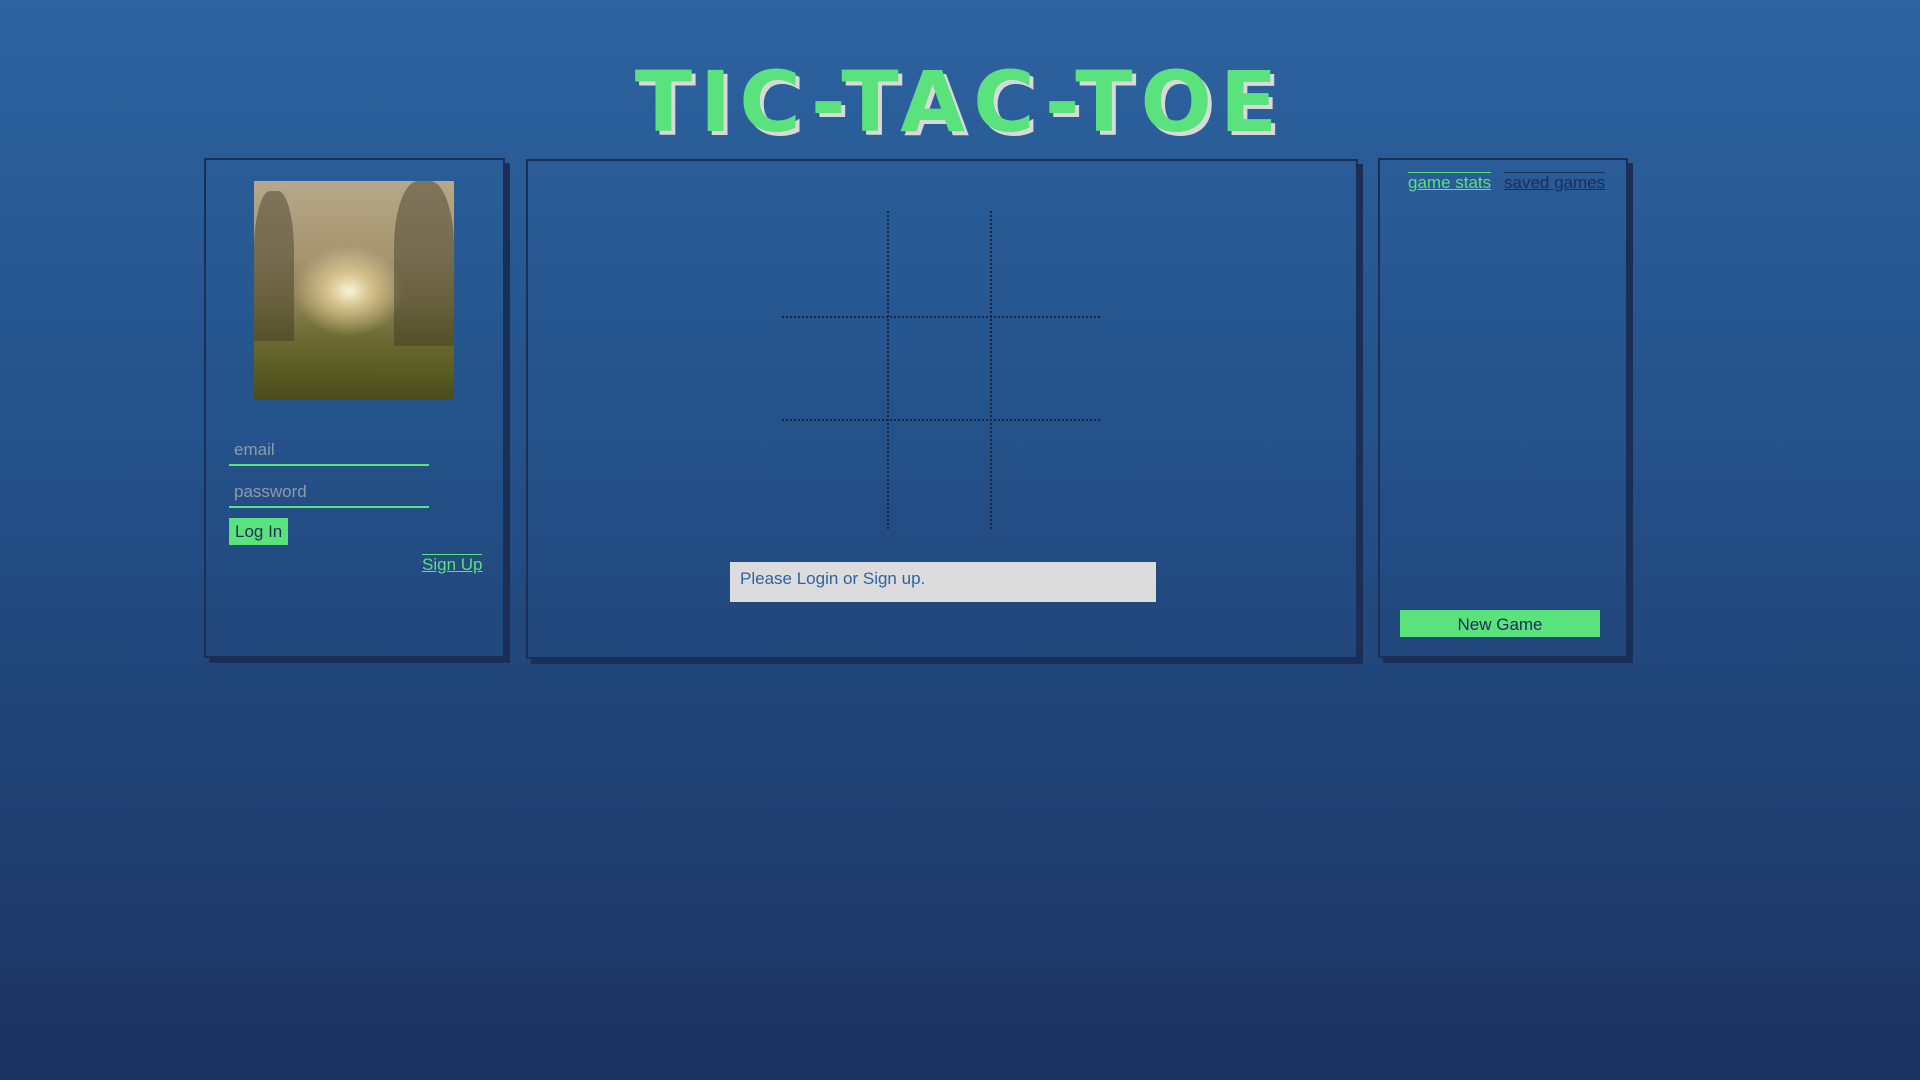  Describe the element at coordinates (354, 290) in the screenshot. I see `profile-photo` at that location.